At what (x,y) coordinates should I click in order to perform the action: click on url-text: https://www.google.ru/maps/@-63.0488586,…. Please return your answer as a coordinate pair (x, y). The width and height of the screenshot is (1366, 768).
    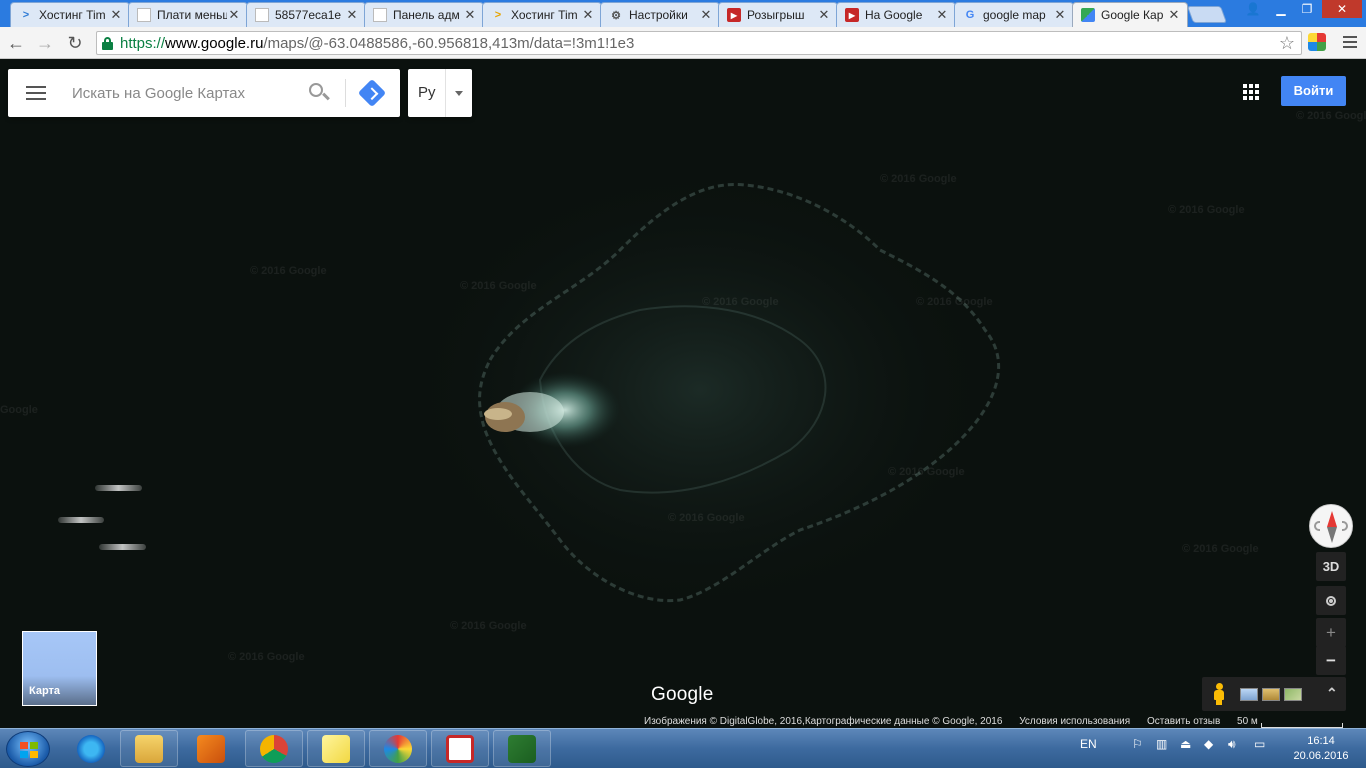
    Looking at the image, I should click on (377, 43).